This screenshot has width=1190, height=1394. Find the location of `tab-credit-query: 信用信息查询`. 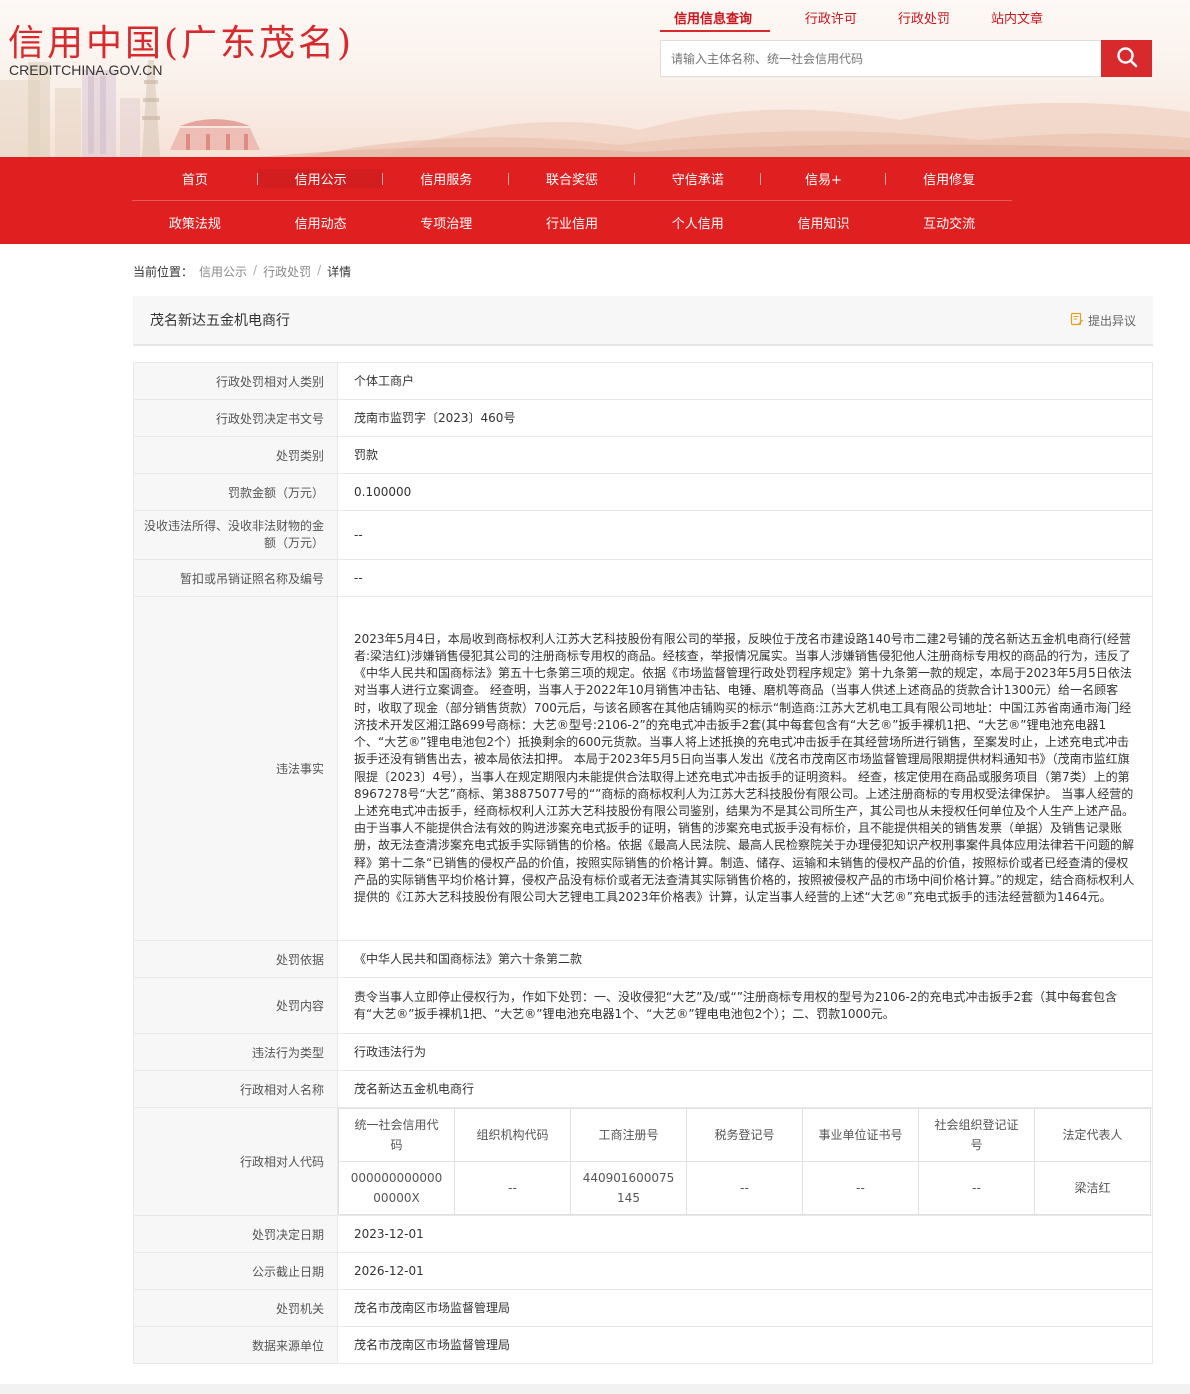

tab-credit-query: 信用信息查询 is located at coordinates (725, 17).